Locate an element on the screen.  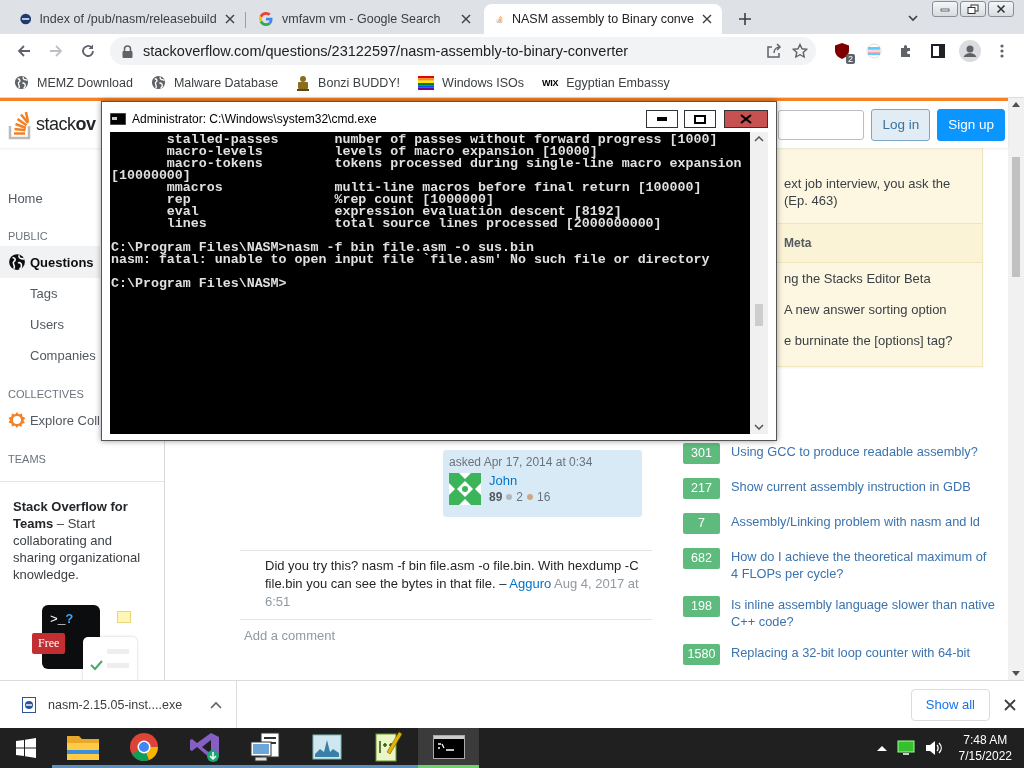
minimize-button is located at coordinates (662, 119).